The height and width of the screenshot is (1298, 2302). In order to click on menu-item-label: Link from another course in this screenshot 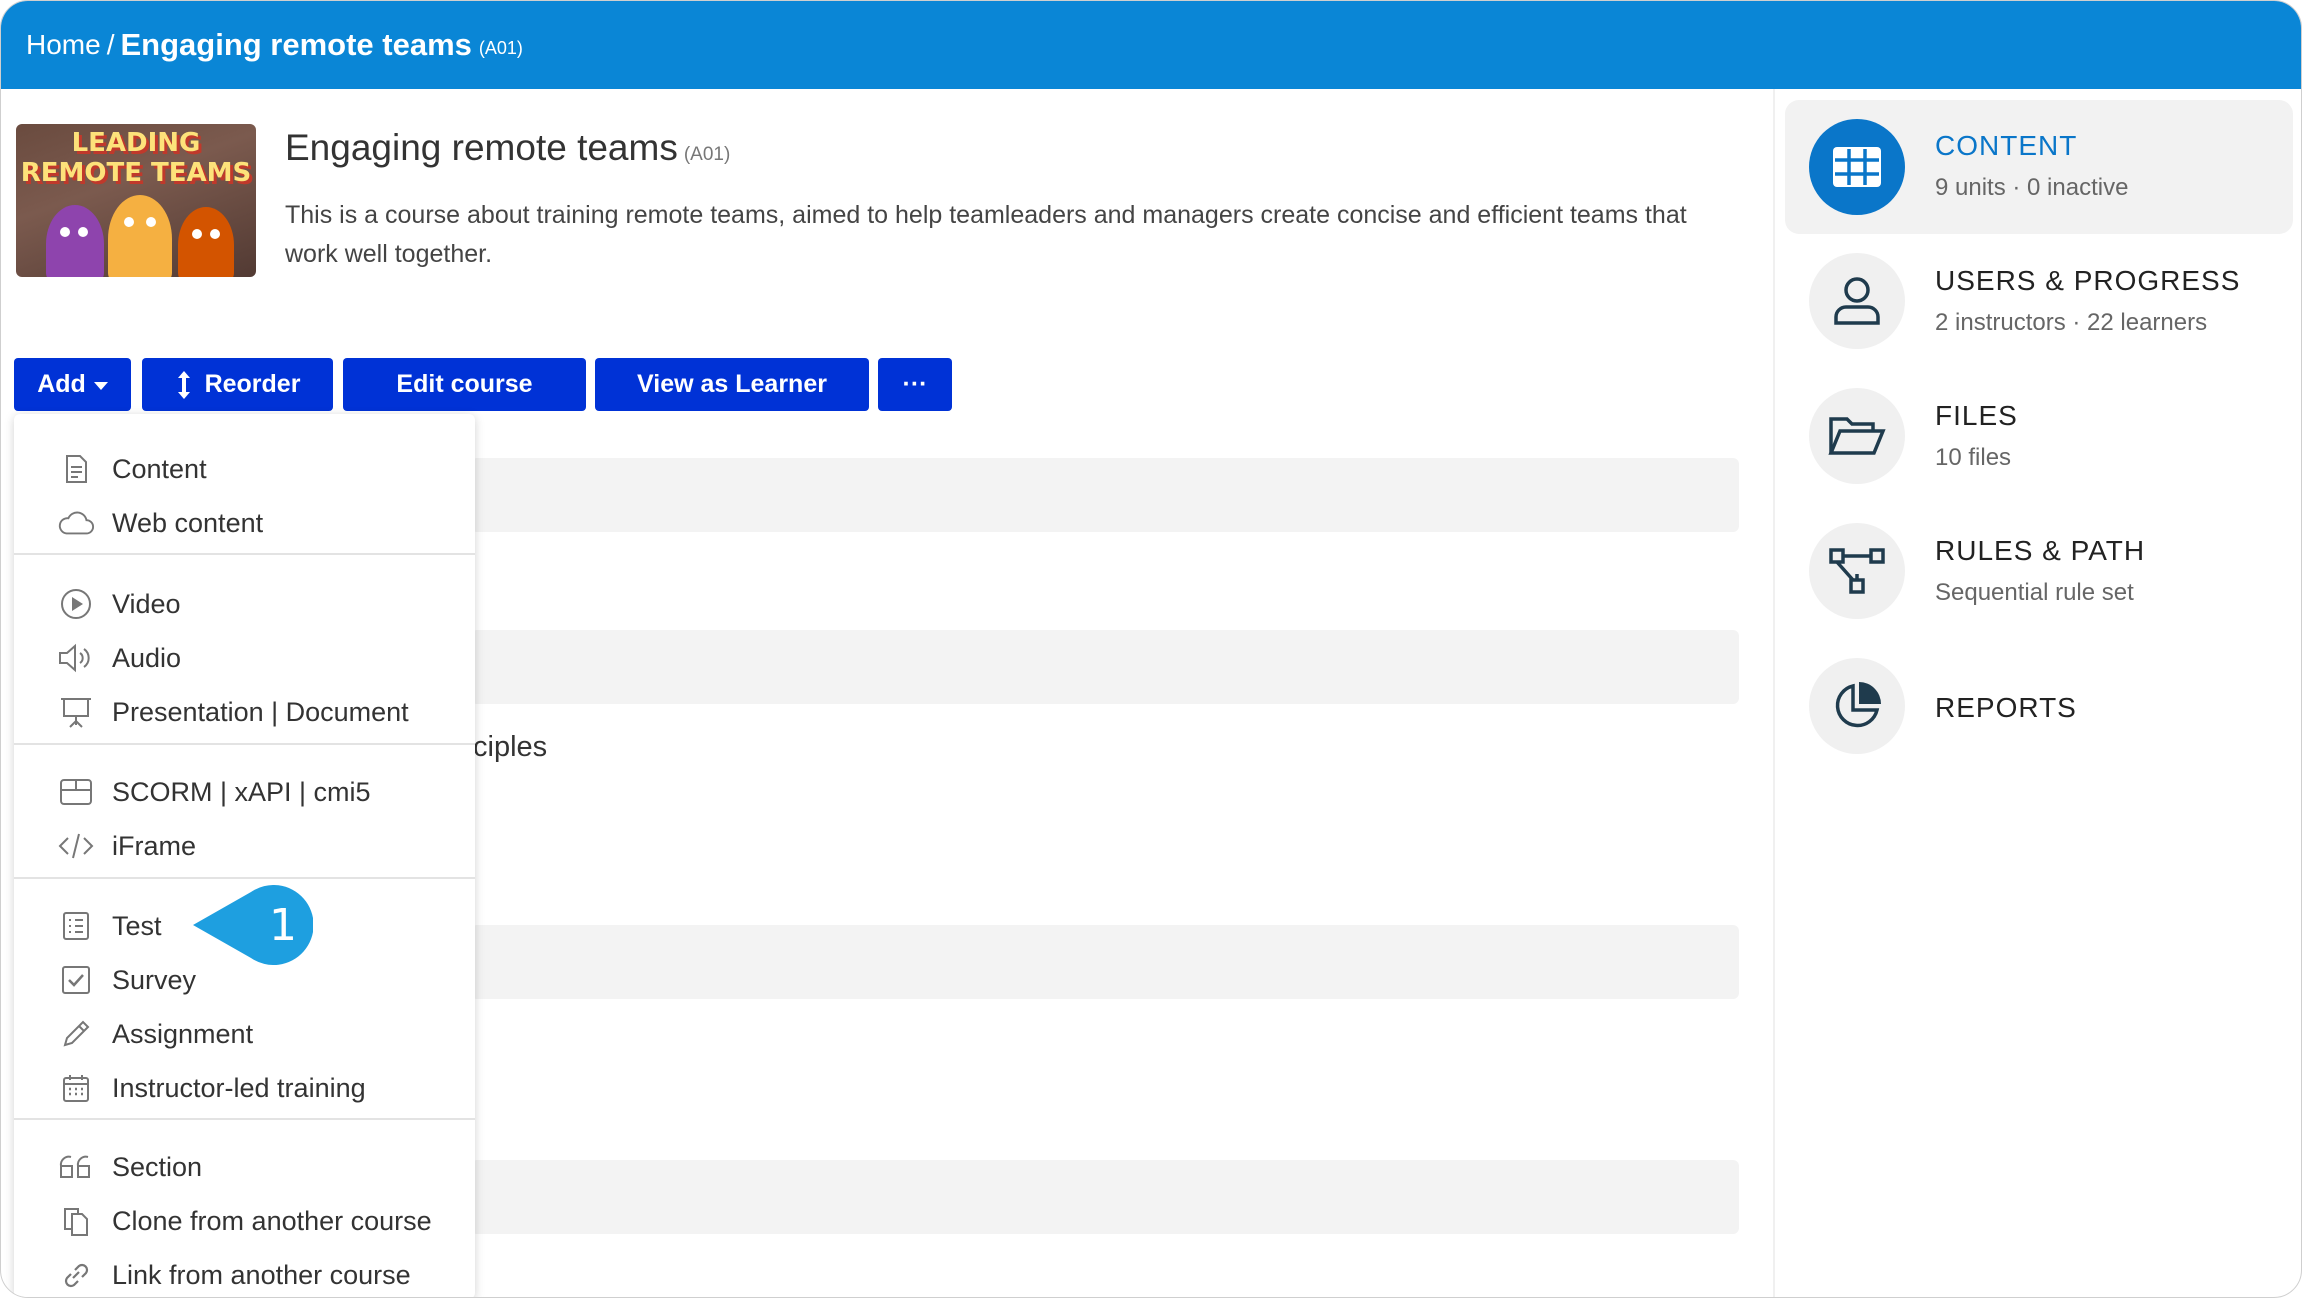, I will do `click(261, 1274)`.